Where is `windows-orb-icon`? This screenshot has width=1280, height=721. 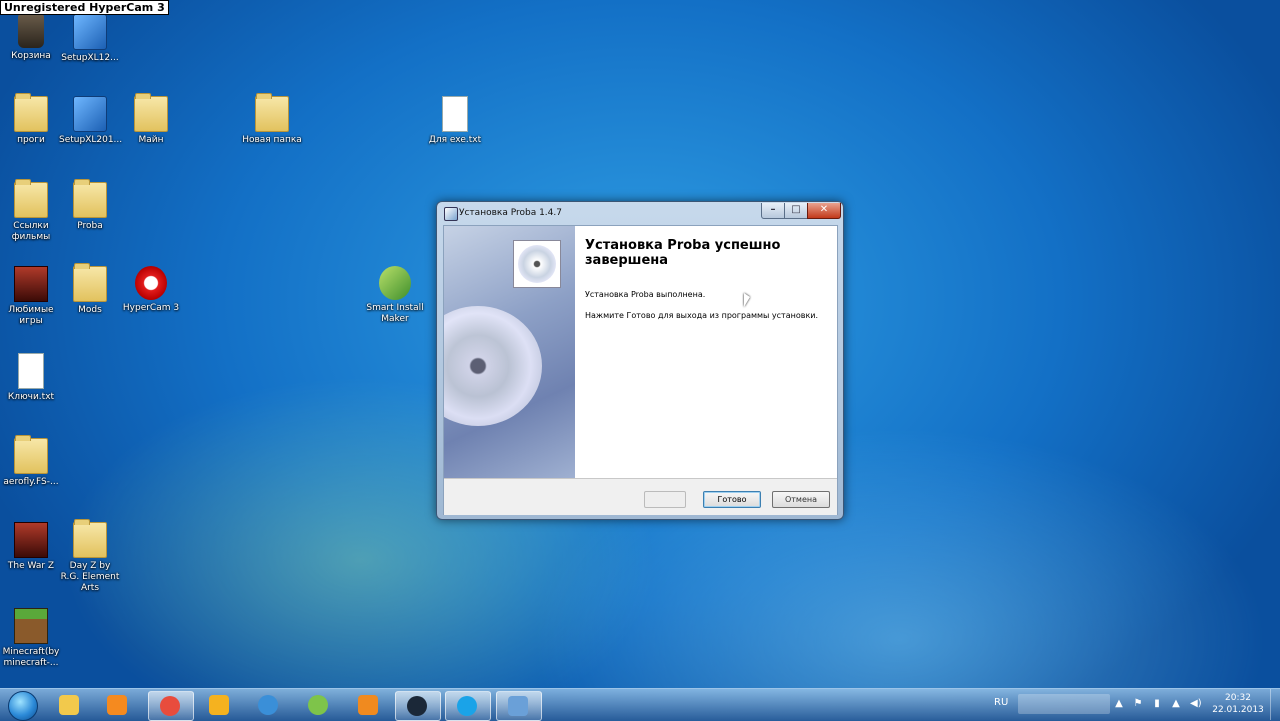 windows-orb-icon is located at coordinates (23, 706).